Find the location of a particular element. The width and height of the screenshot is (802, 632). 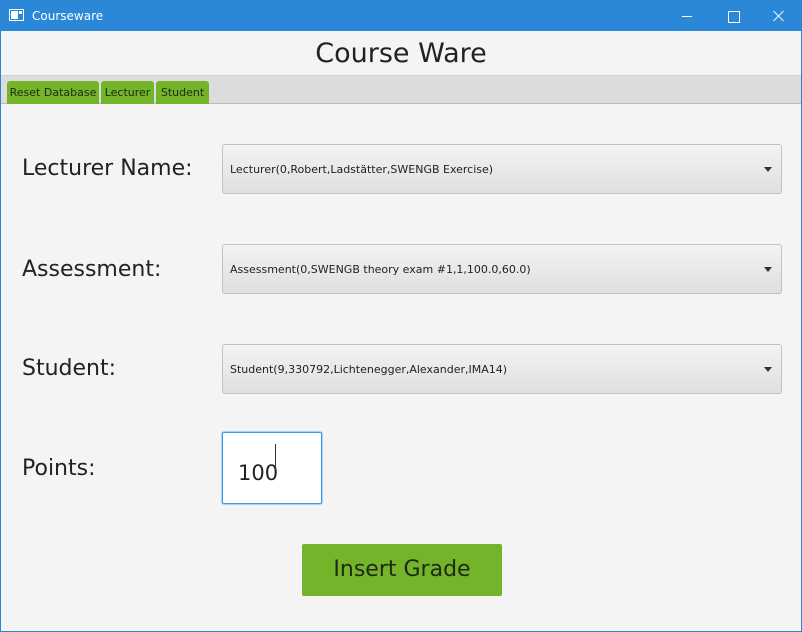

points-input is located at coordinates (272, 468).